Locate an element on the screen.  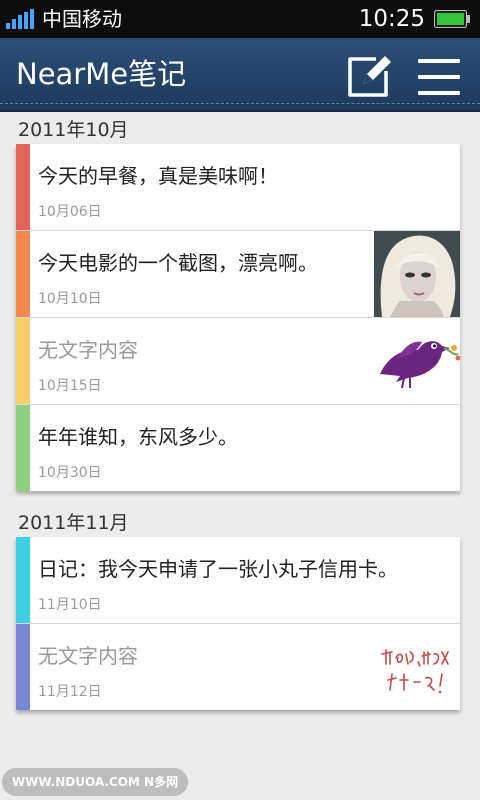
note-date: 10月15日 is located at coordinates (70, 386).